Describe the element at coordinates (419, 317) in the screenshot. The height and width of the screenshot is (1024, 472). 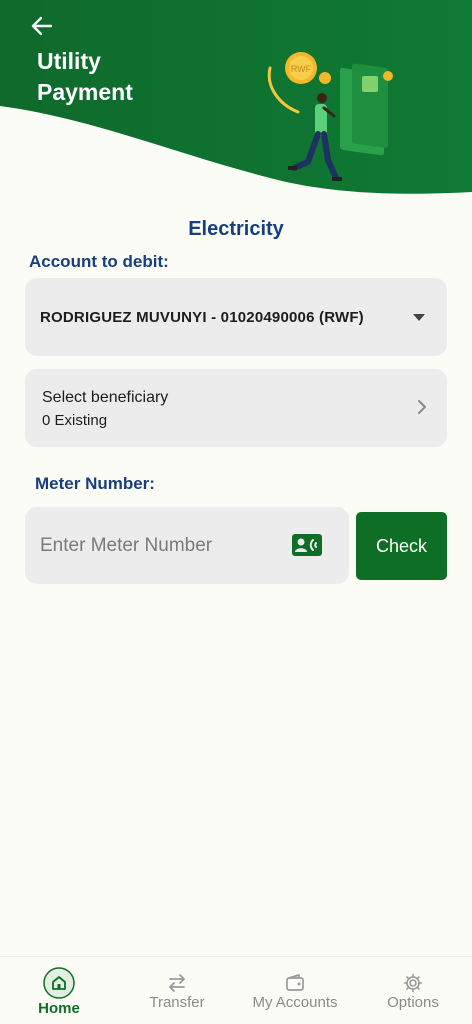
I see `caret-down-icon` at that location.